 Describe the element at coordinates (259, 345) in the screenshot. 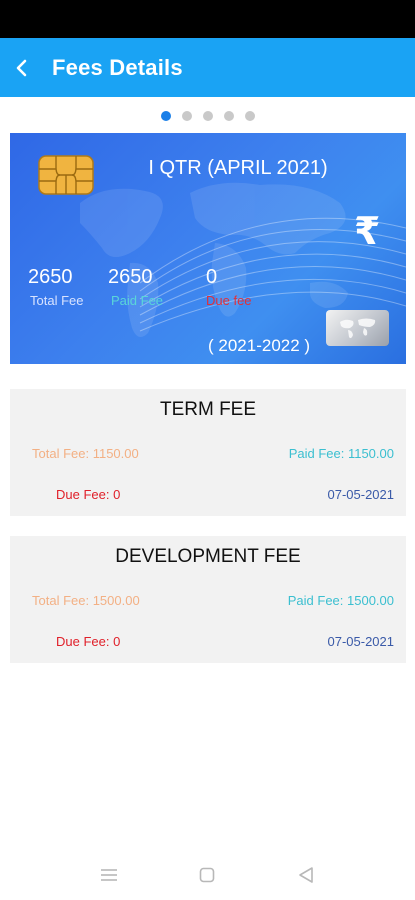

I see `card-academic-year: ( 2021-2022 )` at that location.